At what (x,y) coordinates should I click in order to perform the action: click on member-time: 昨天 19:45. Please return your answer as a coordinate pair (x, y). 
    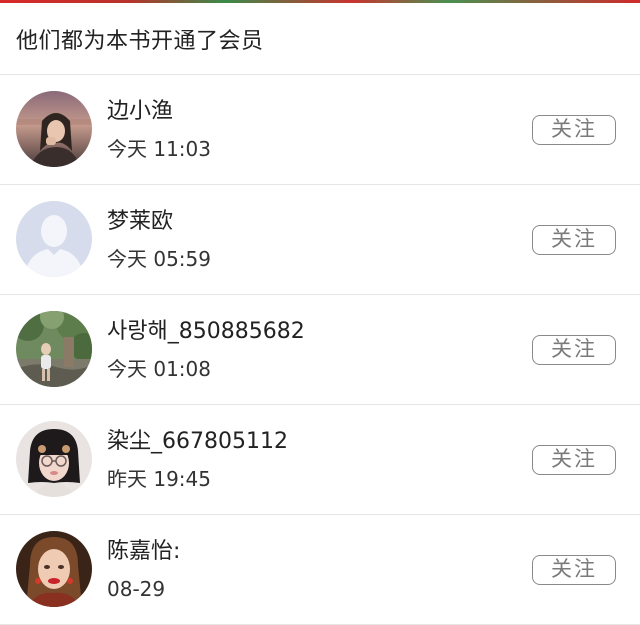
    Looking at the image, I should click on (159, 479).